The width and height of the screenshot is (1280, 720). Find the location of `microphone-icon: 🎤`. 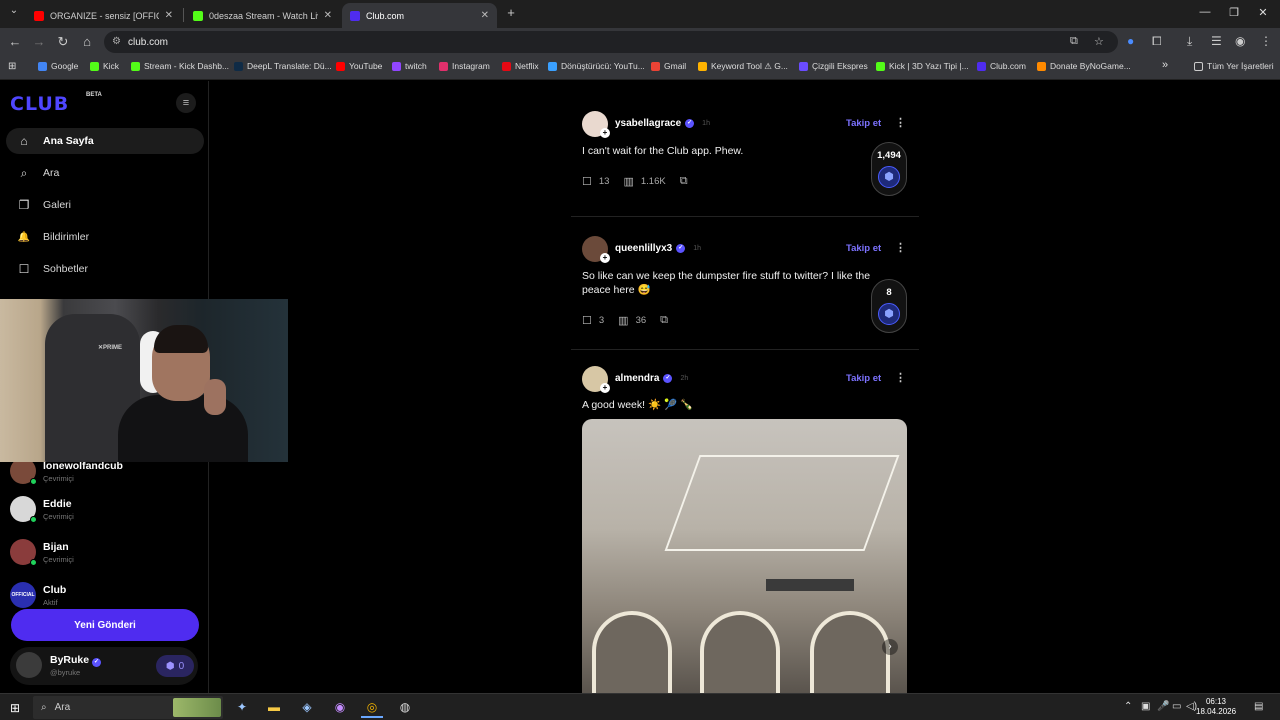

microphone-icon: 🎤 is located at coordinates (1163, 706).